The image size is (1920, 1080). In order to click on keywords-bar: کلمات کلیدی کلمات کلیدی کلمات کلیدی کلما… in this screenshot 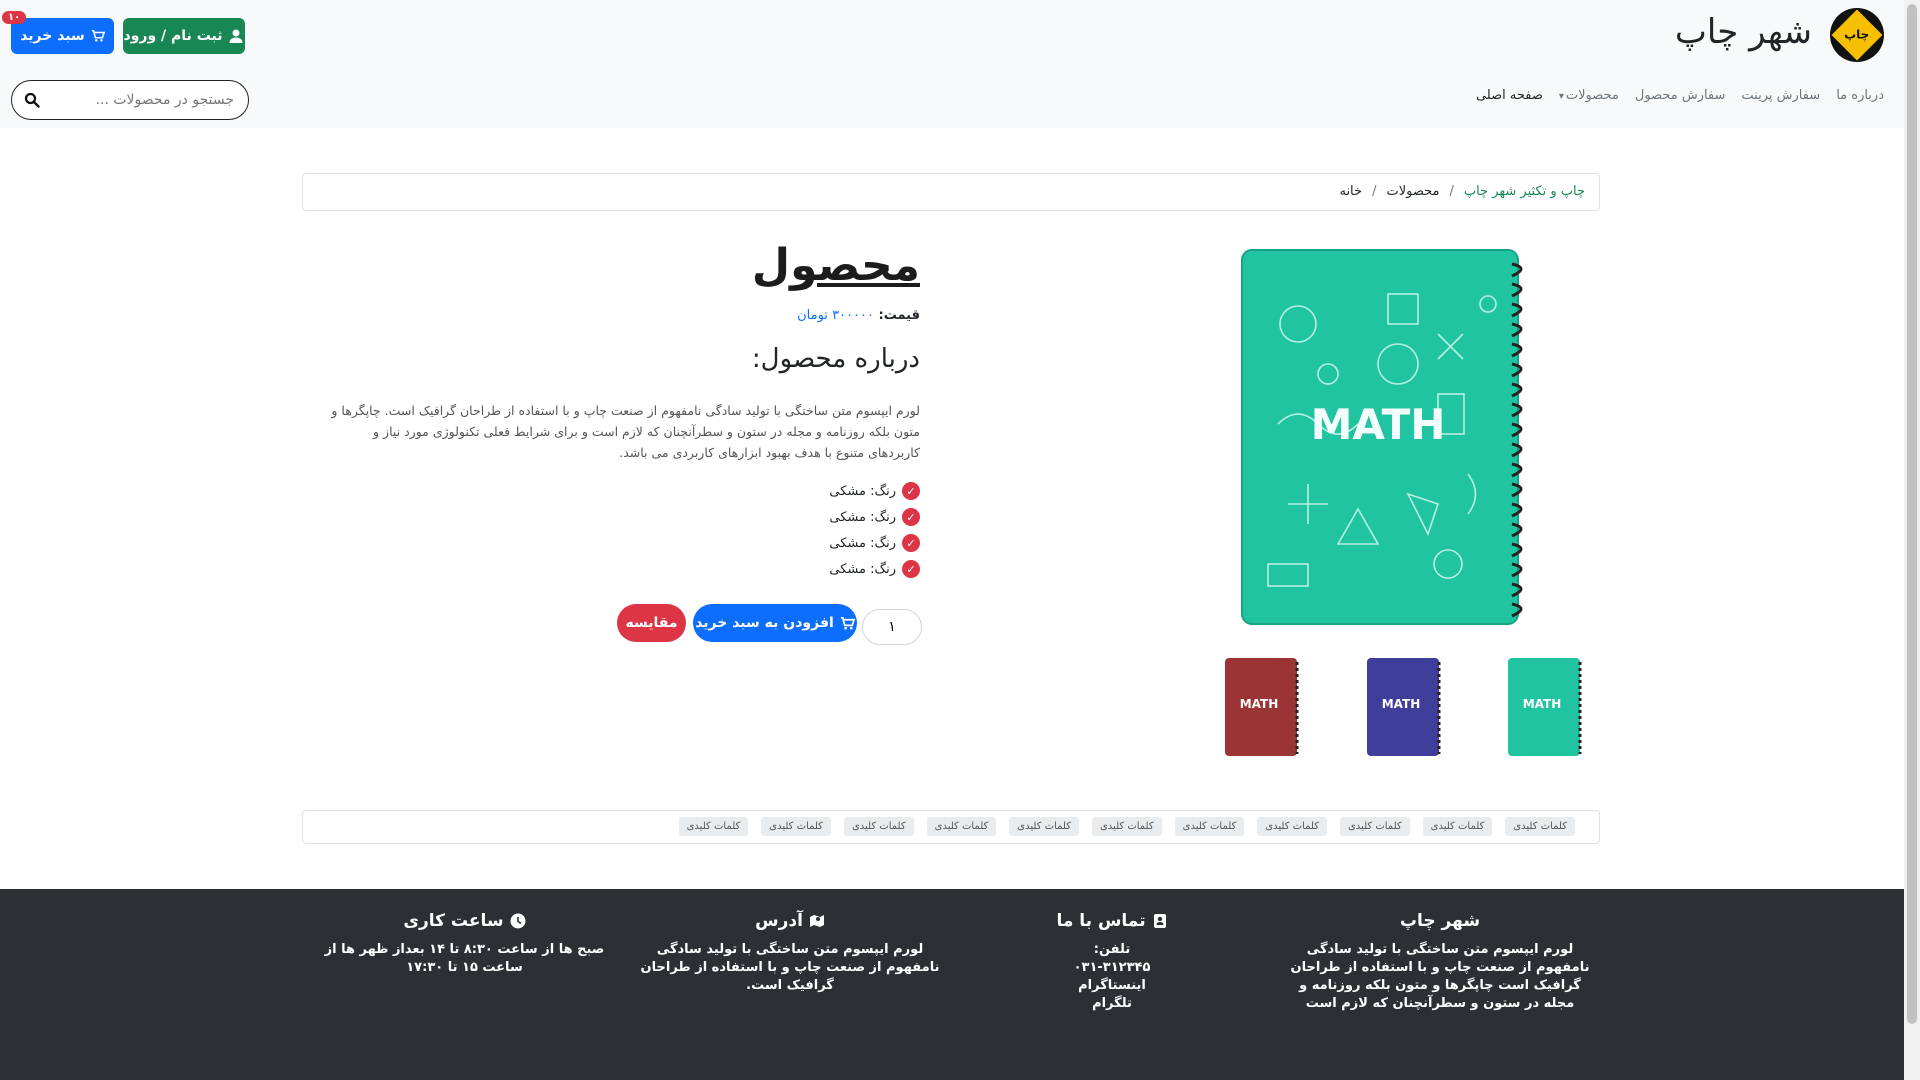, I will do `click(951, 827)`.